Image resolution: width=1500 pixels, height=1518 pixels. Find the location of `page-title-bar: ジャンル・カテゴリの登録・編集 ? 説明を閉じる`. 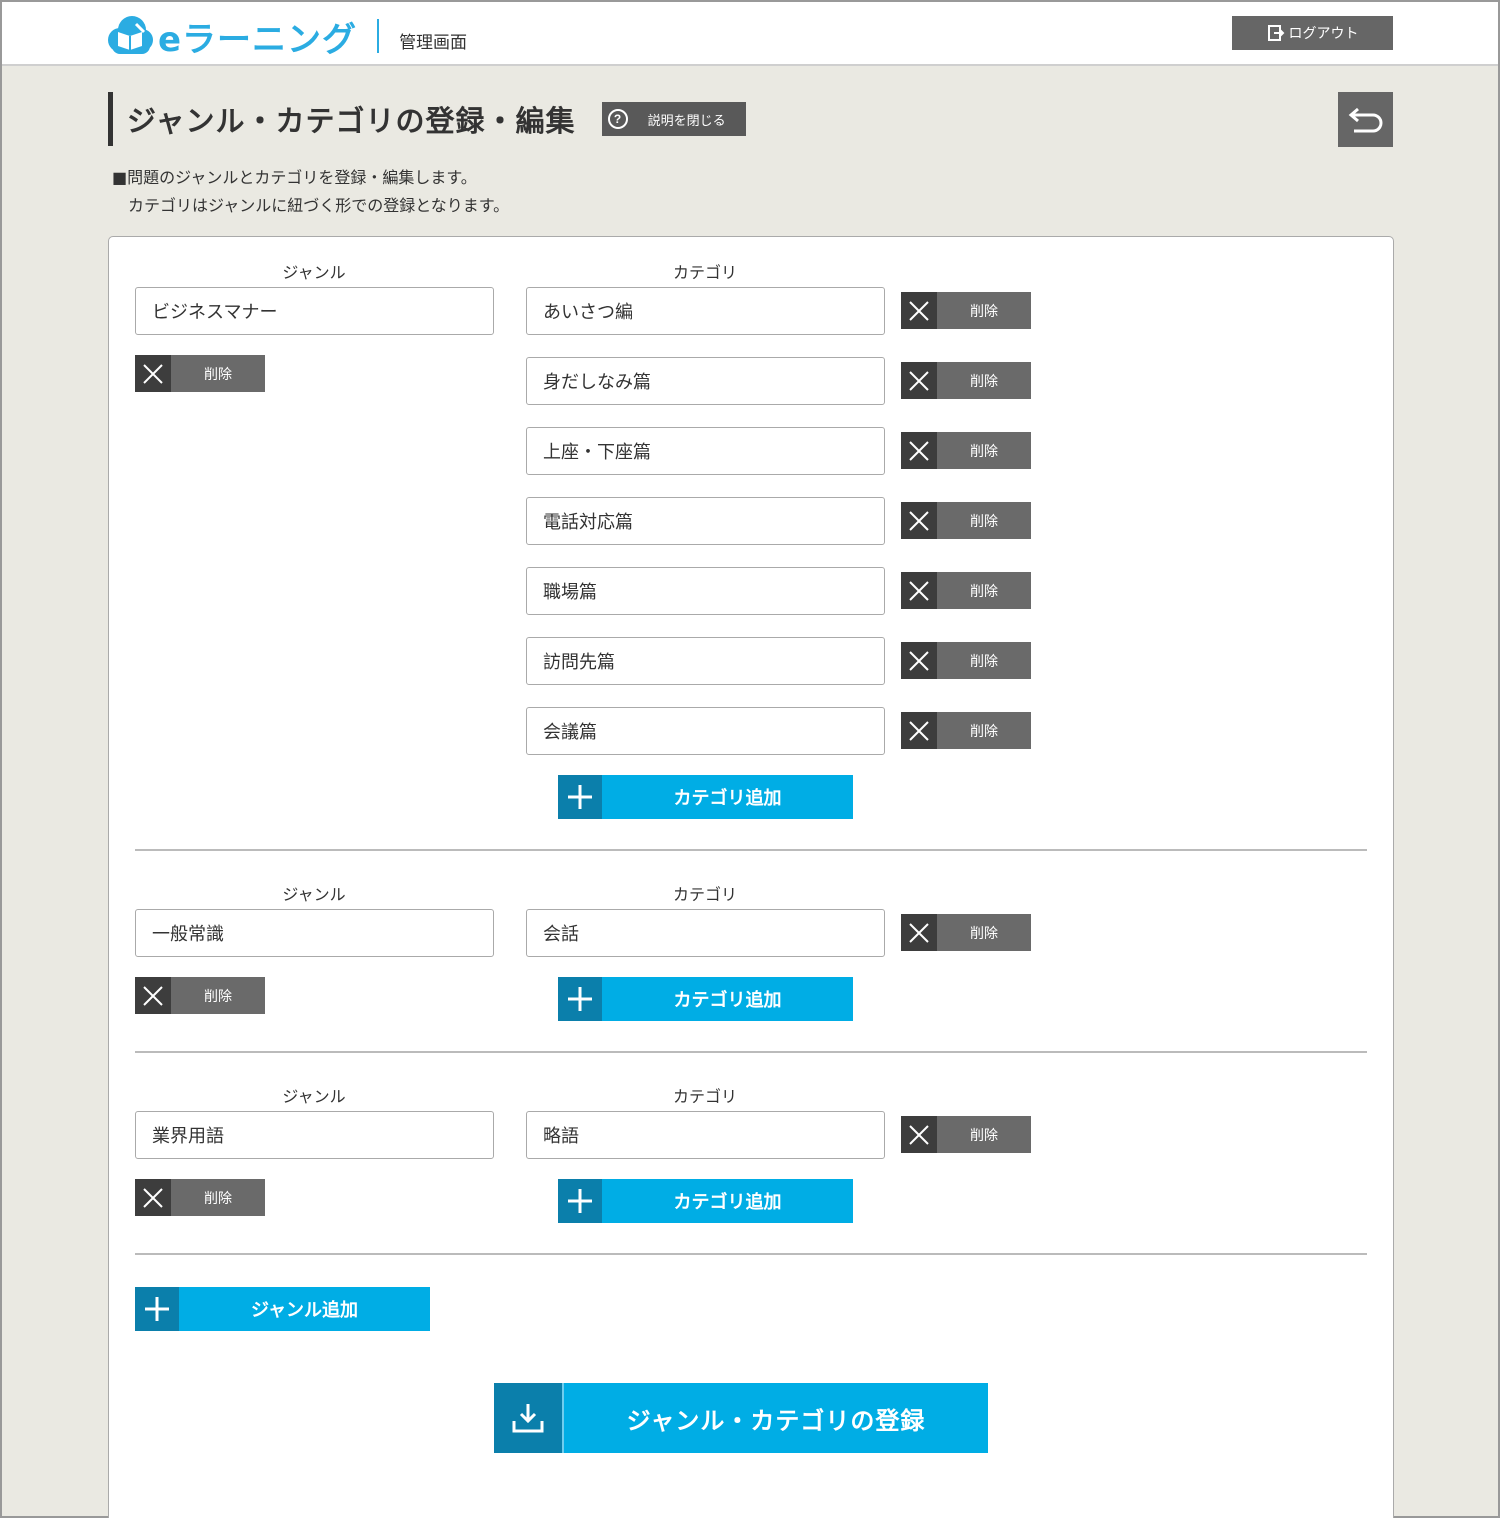

page-title-bar: ジャンル・カテゴリの登録・編集 ? 説明を閉じる is located at coordinates (427, 119).